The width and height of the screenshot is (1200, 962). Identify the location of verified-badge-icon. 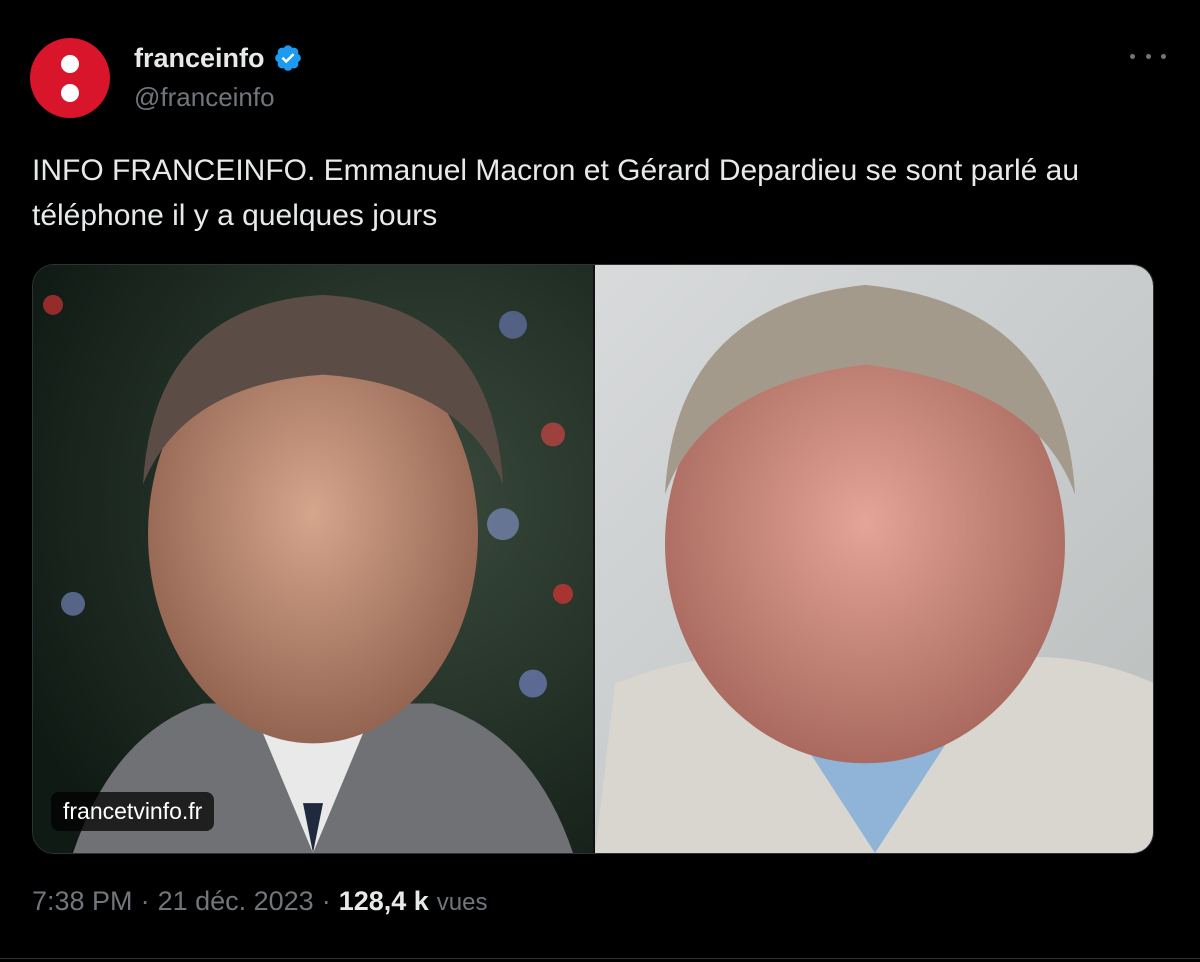
(288, 58).